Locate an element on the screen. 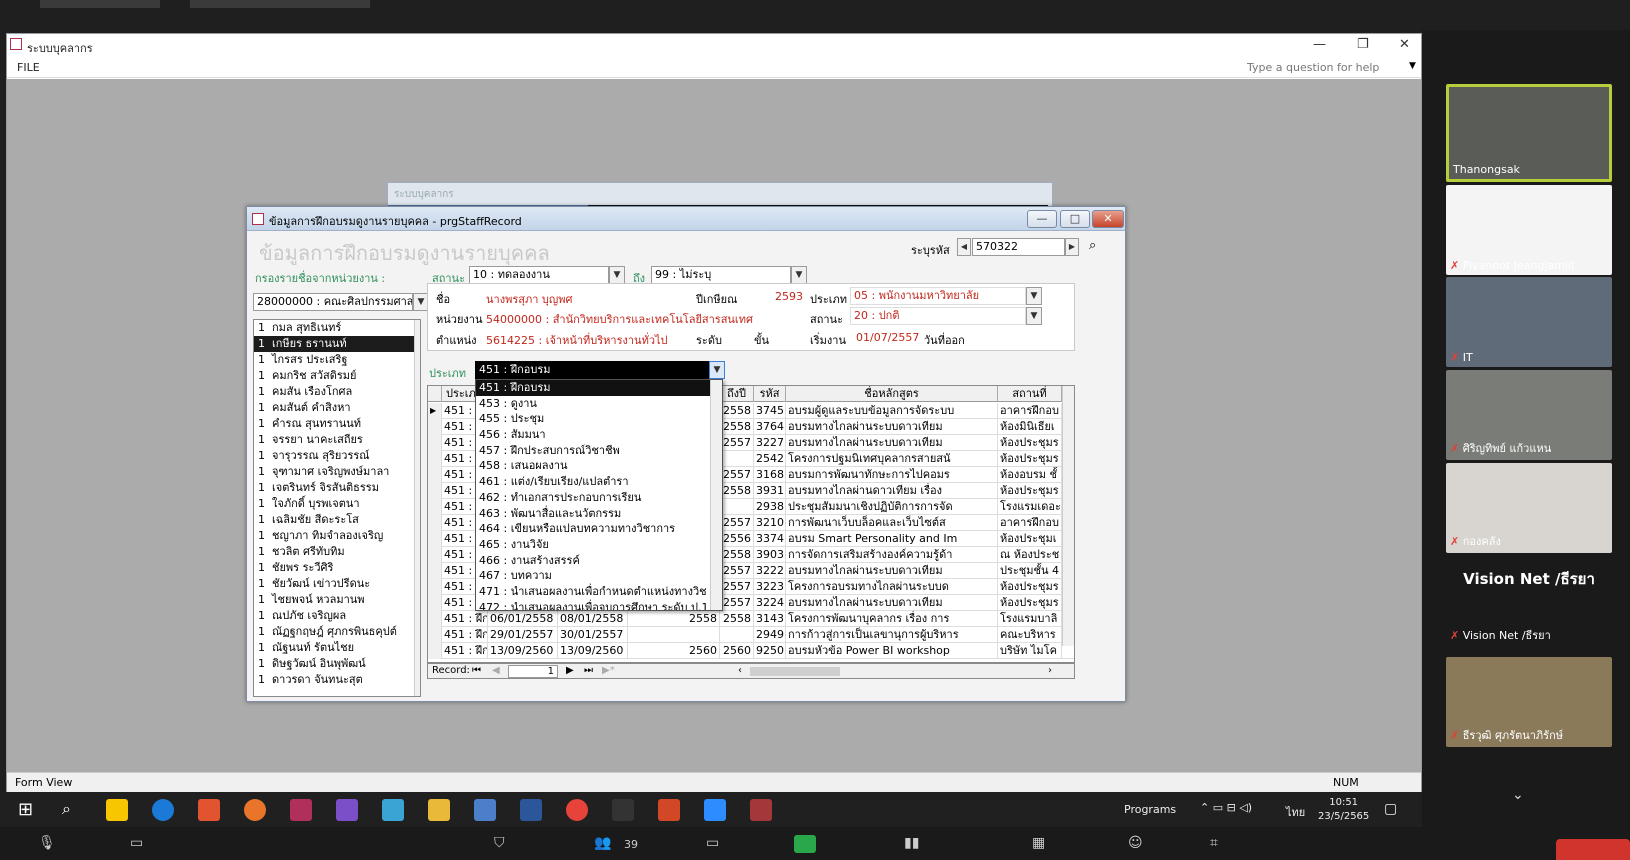 This screenshot has height=860, width=1630. participant-tile: Thanongsak is located at coordinates (1529, 133).